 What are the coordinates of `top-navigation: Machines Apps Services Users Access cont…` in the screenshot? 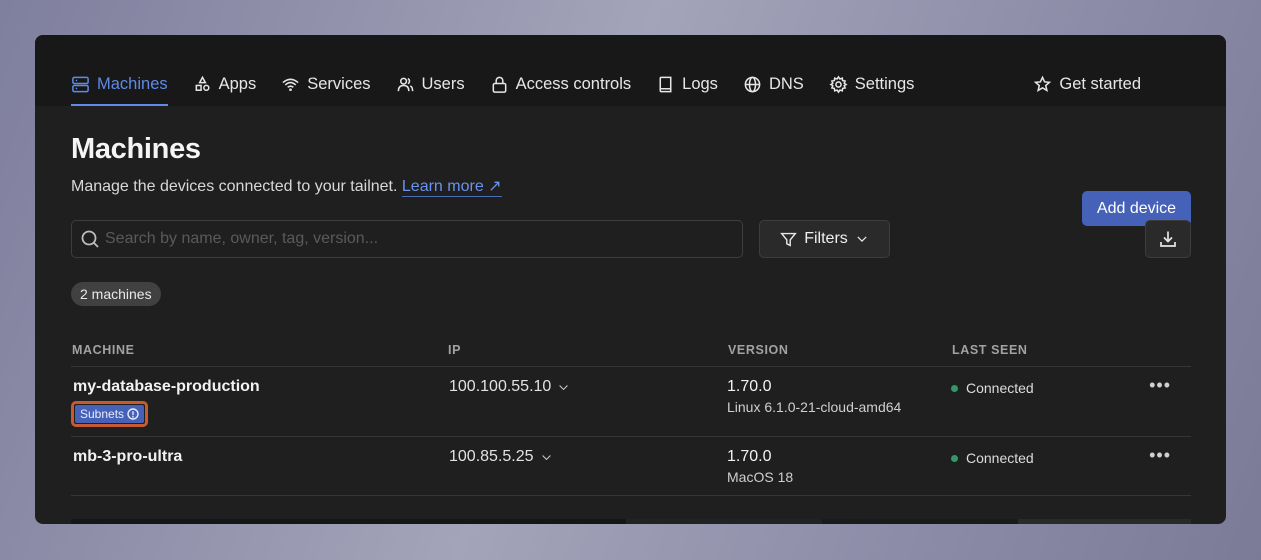 It's located at (630, 70).